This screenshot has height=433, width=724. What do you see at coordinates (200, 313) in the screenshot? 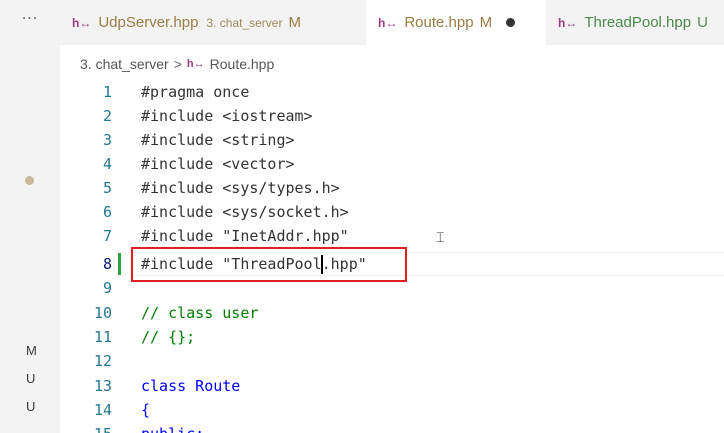
I see `code-text: // class user` at bounding box center [200, 313].